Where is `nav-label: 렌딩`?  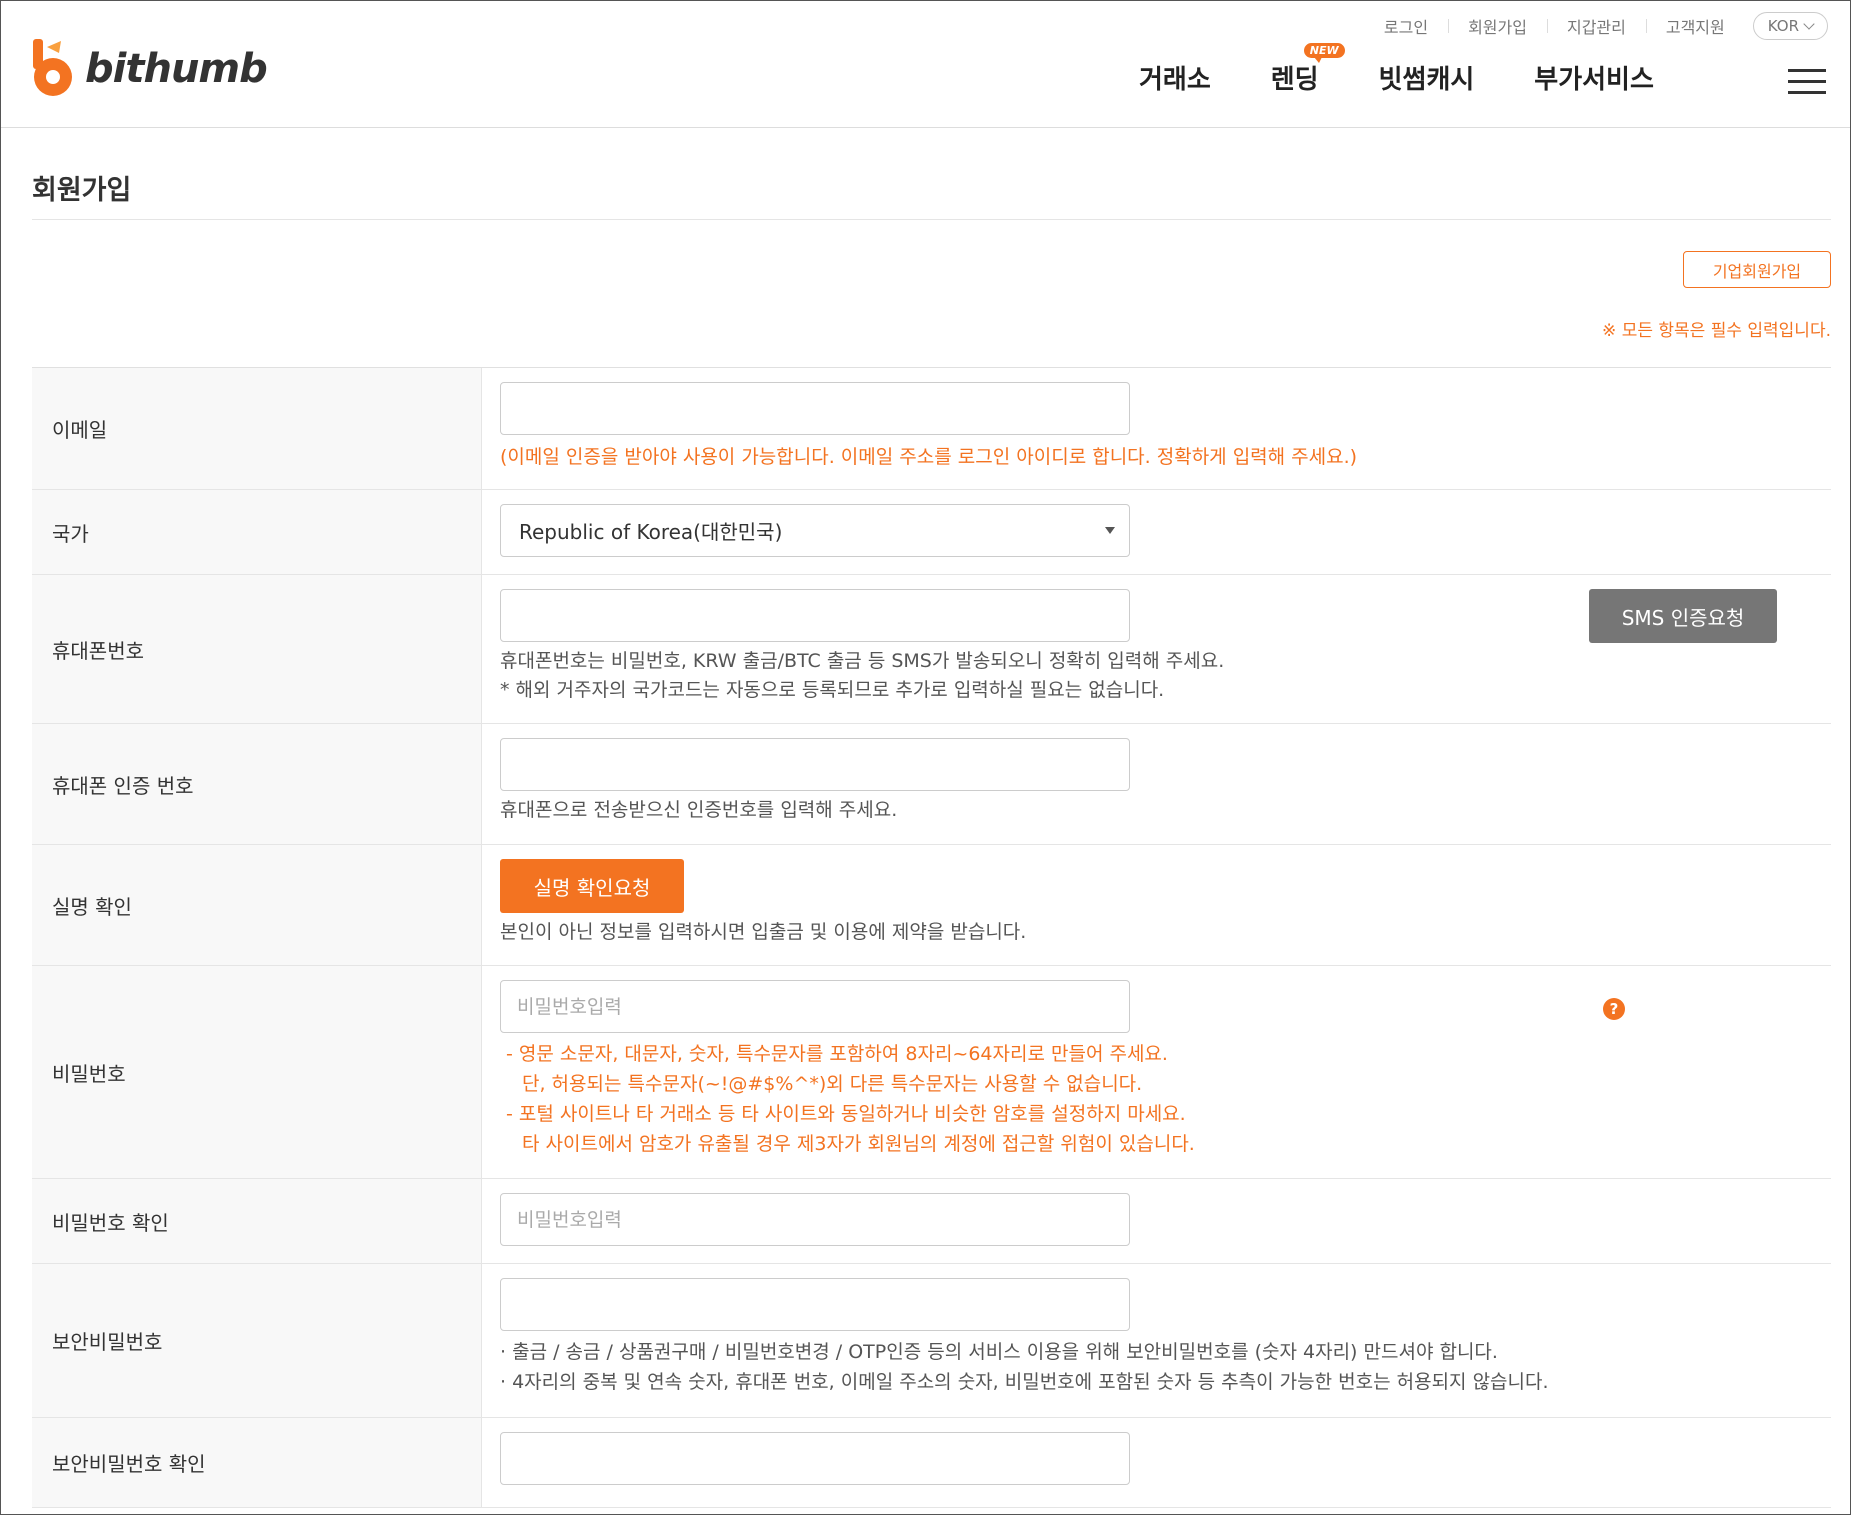
nav-label: 렌딩 is located at coordinates (1294, 80).